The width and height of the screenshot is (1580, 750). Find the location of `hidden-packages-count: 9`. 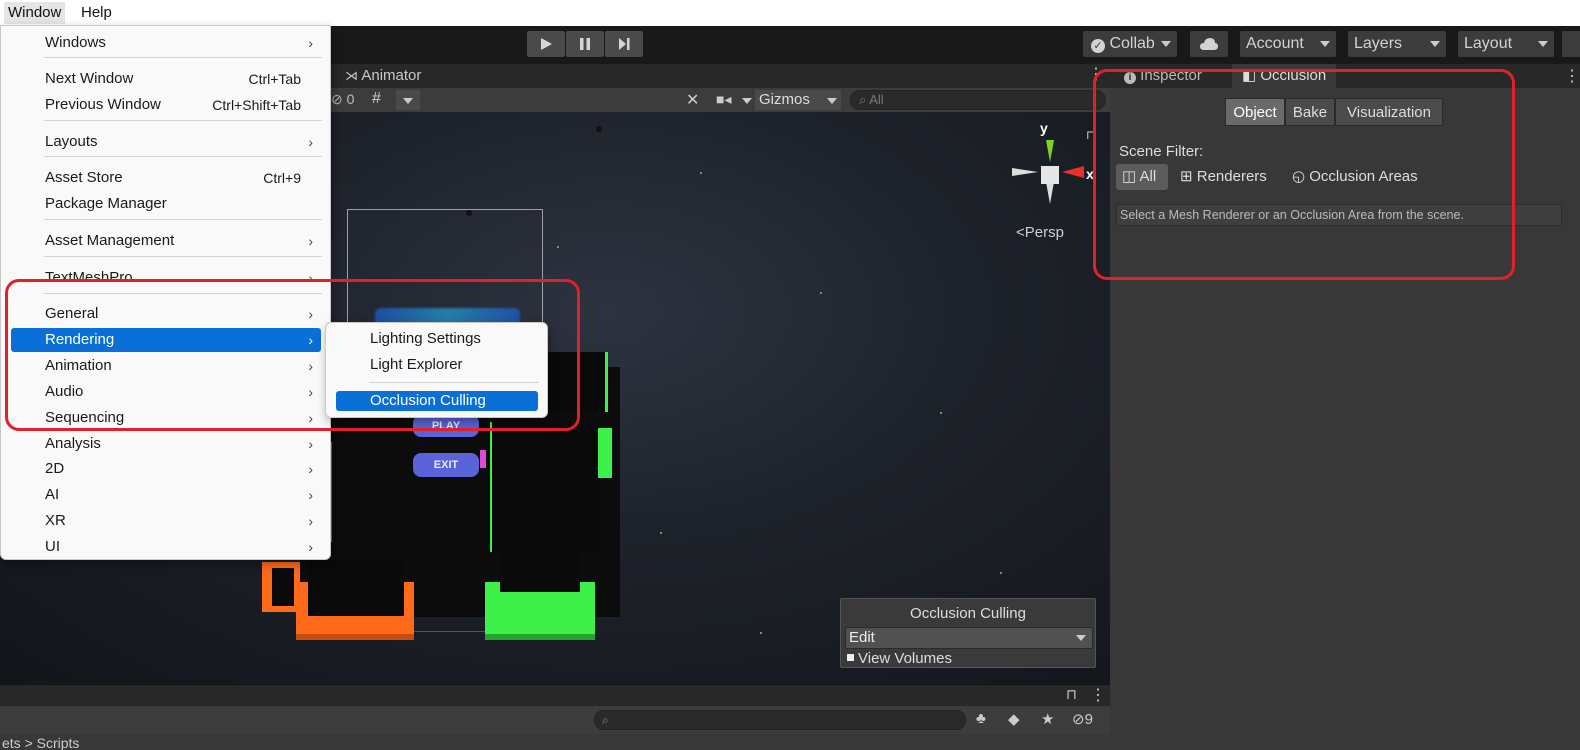

hidden-packages-count: 9 is located at coordinates (1088, 719).